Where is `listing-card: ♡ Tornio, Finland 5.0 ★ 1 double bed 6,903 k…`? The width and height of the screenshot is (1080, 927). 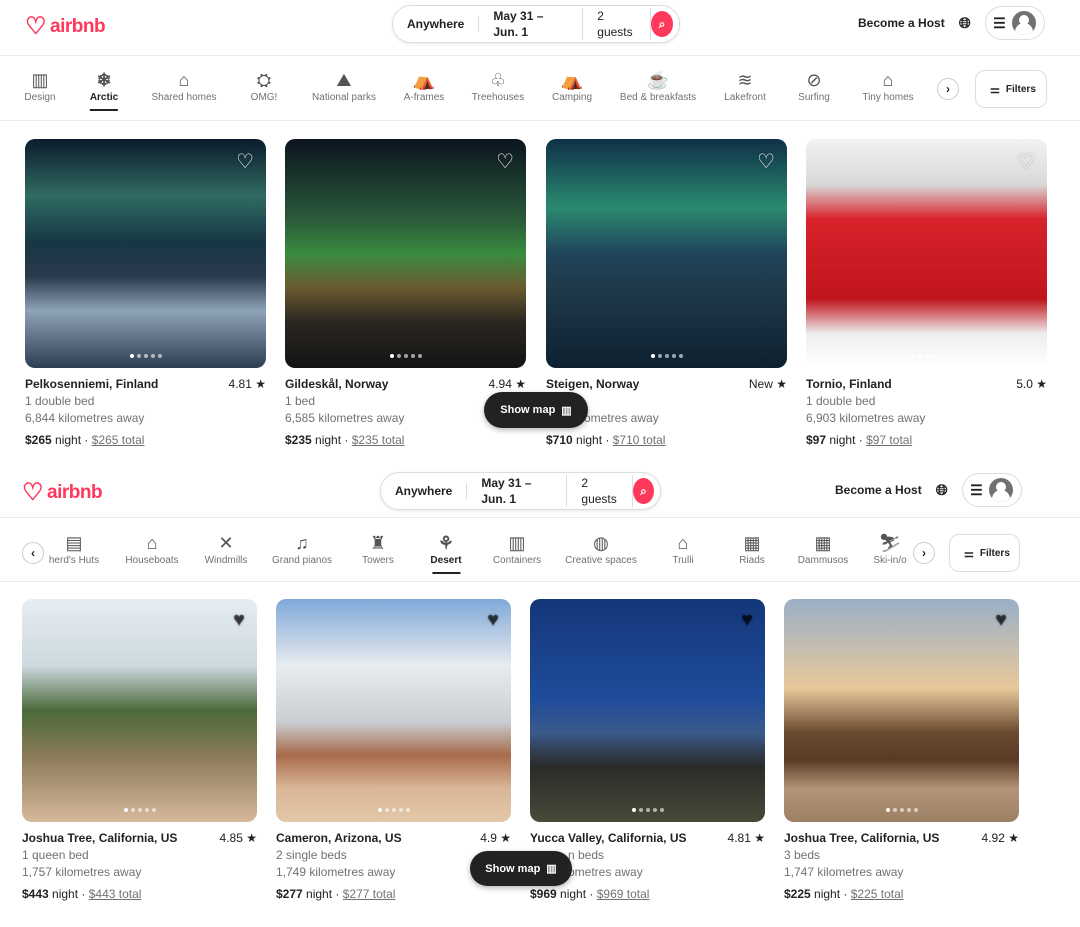
listing-card: ♡ Tornio, Finland 5.0 ★ 1 double bed 6,903 k… is located at coordinates (926, 293).